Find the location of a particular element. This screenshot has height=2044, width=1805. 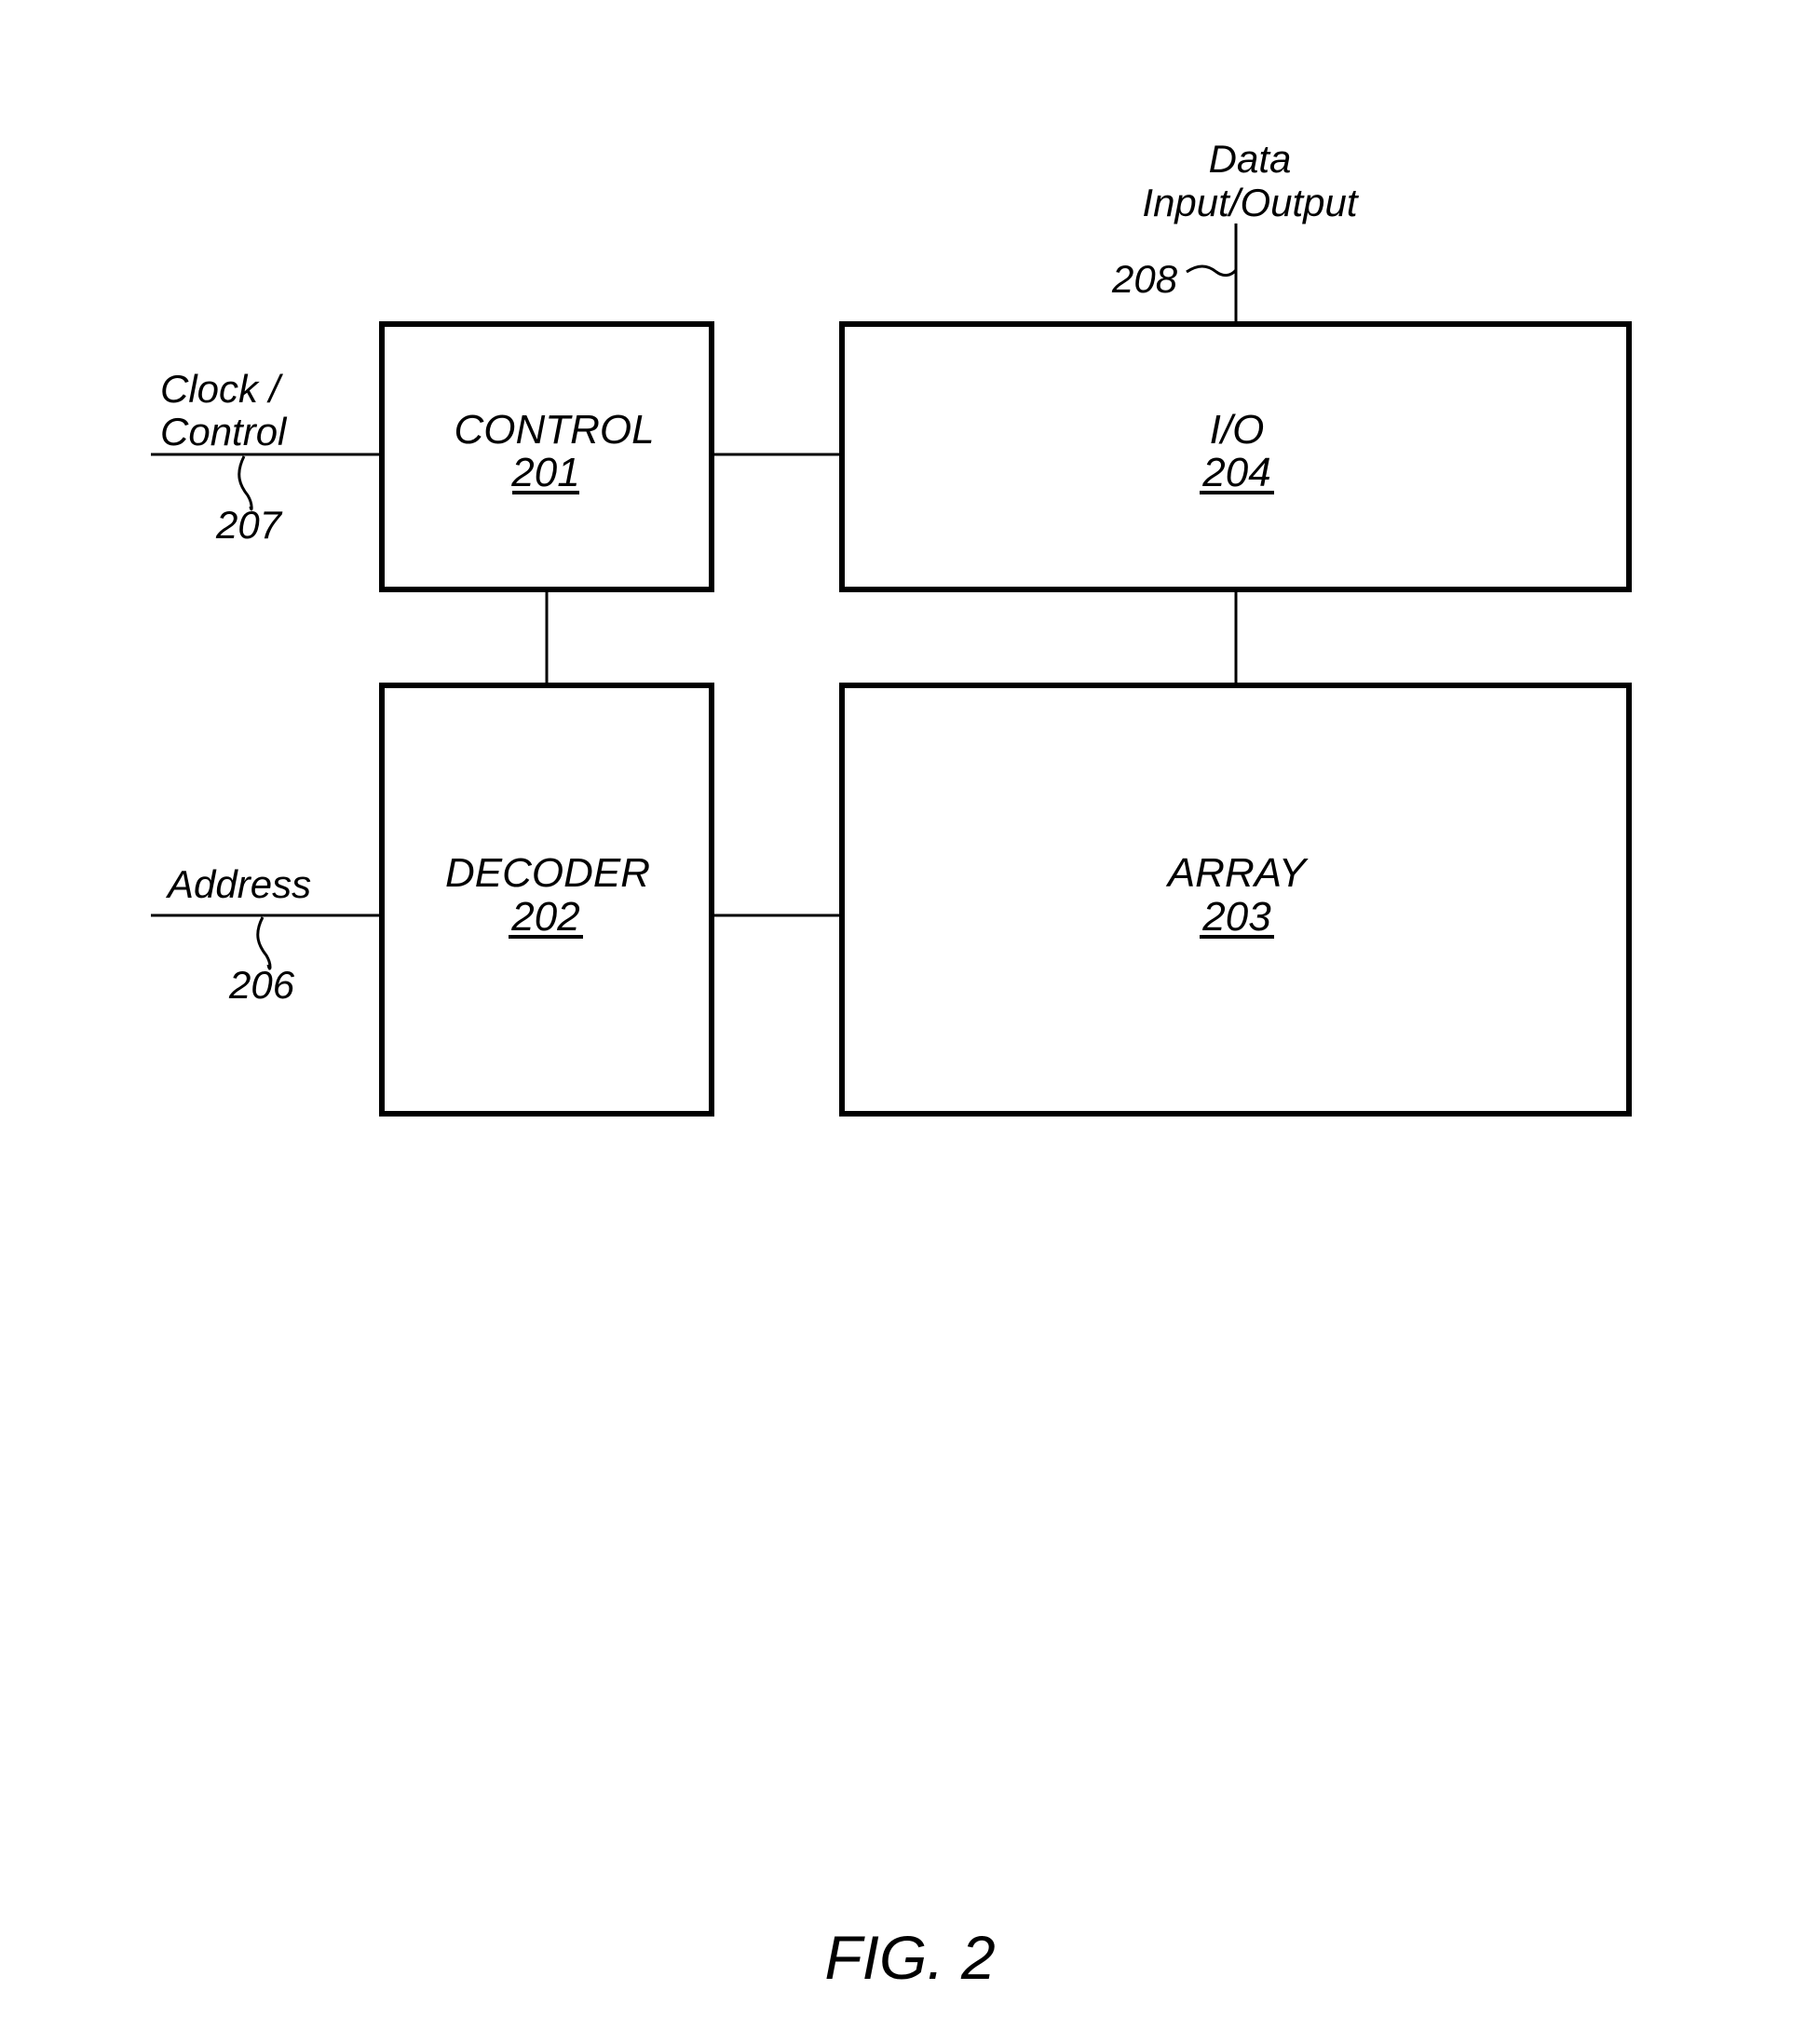

array-label: ARRAY is located at coordinates (1237, 873).